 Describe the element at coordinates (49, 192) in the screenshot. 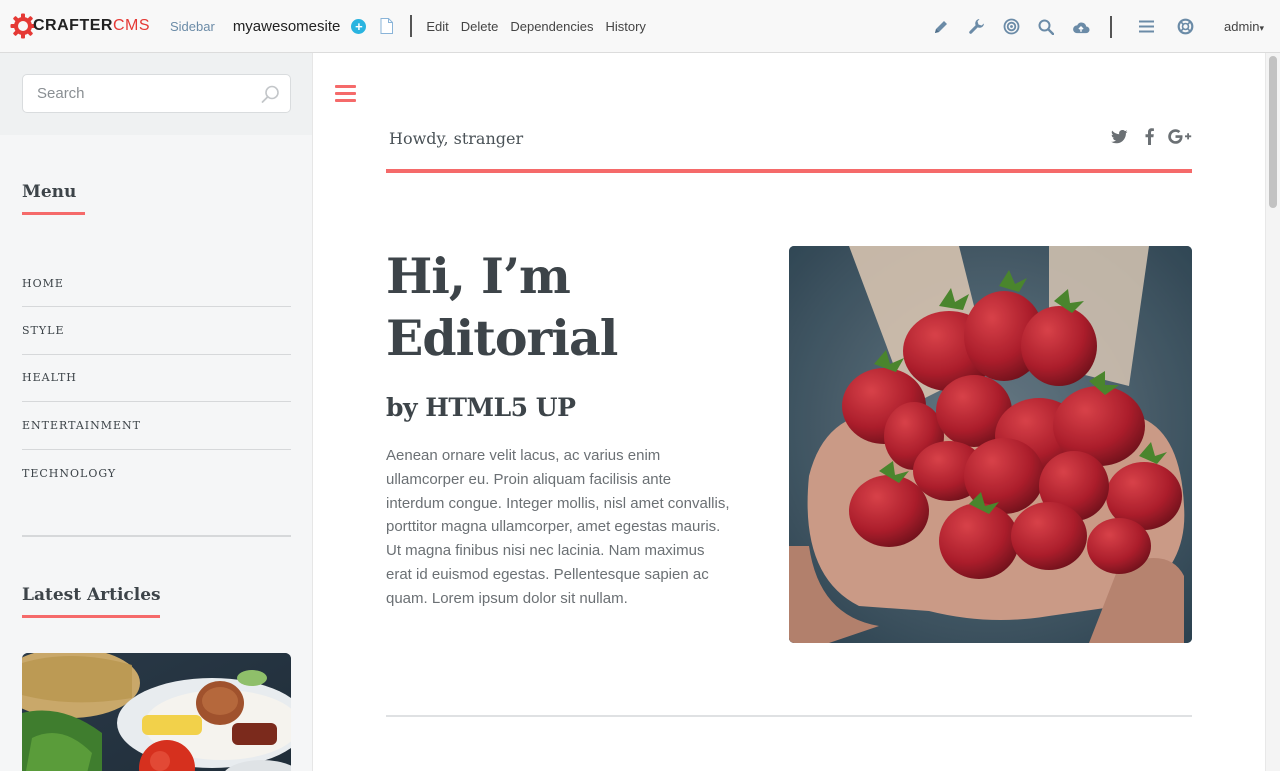

I see `menu-heading: Menu` at that location.